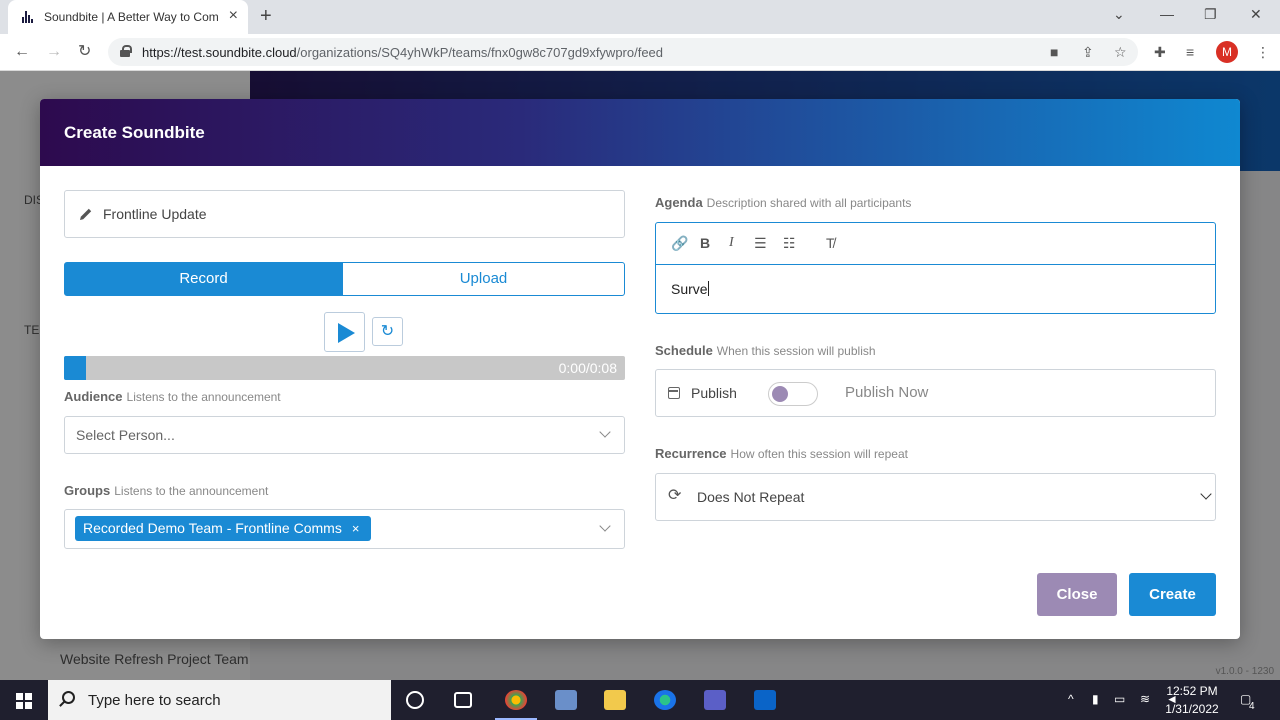  I want to click on schedule-label: Schedule When this session will publish, so click(765, 350).